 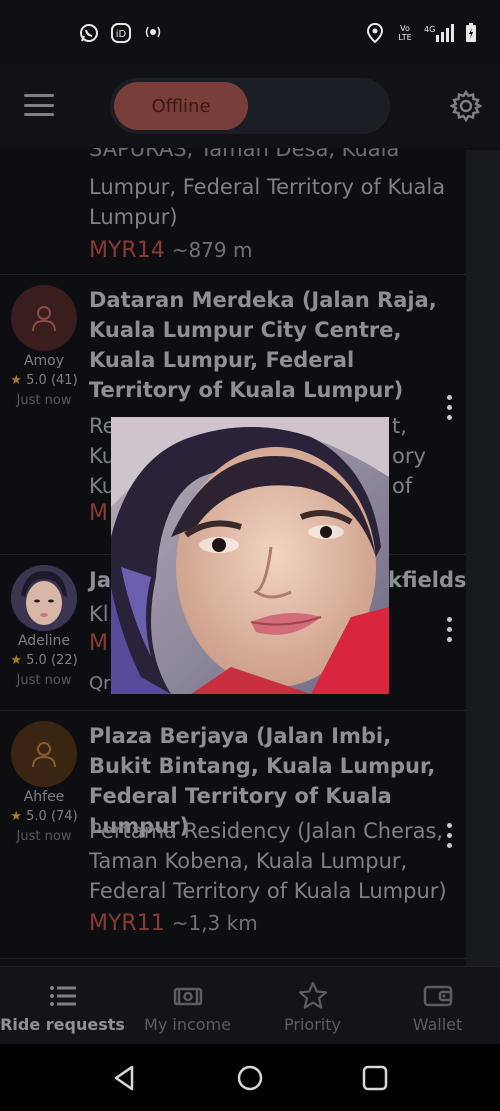 What do you see at coordinates (181, 106) in the screenshot?
I see `offline-label: Offline` at bounding box center [181, 106].